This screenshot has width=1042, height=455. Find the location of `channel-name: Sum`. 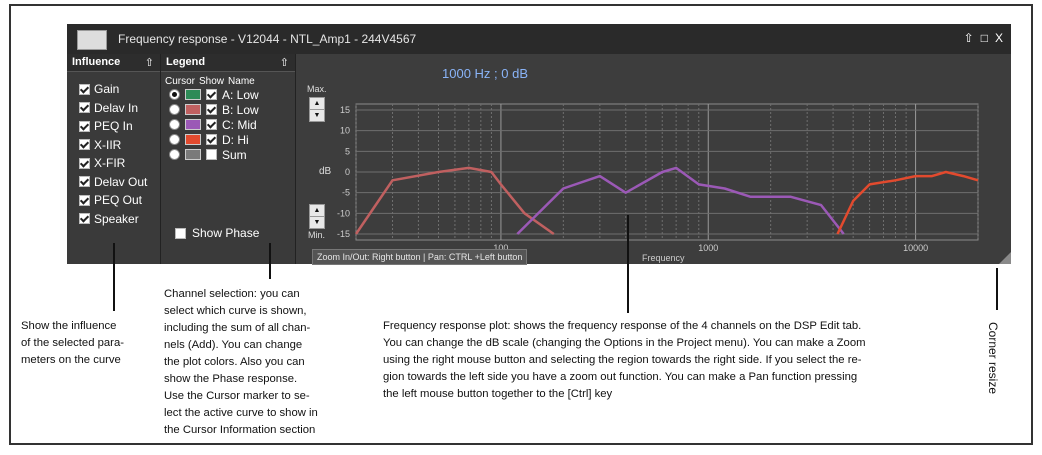

channel-name: Sum is located at coordinates (234, 154).